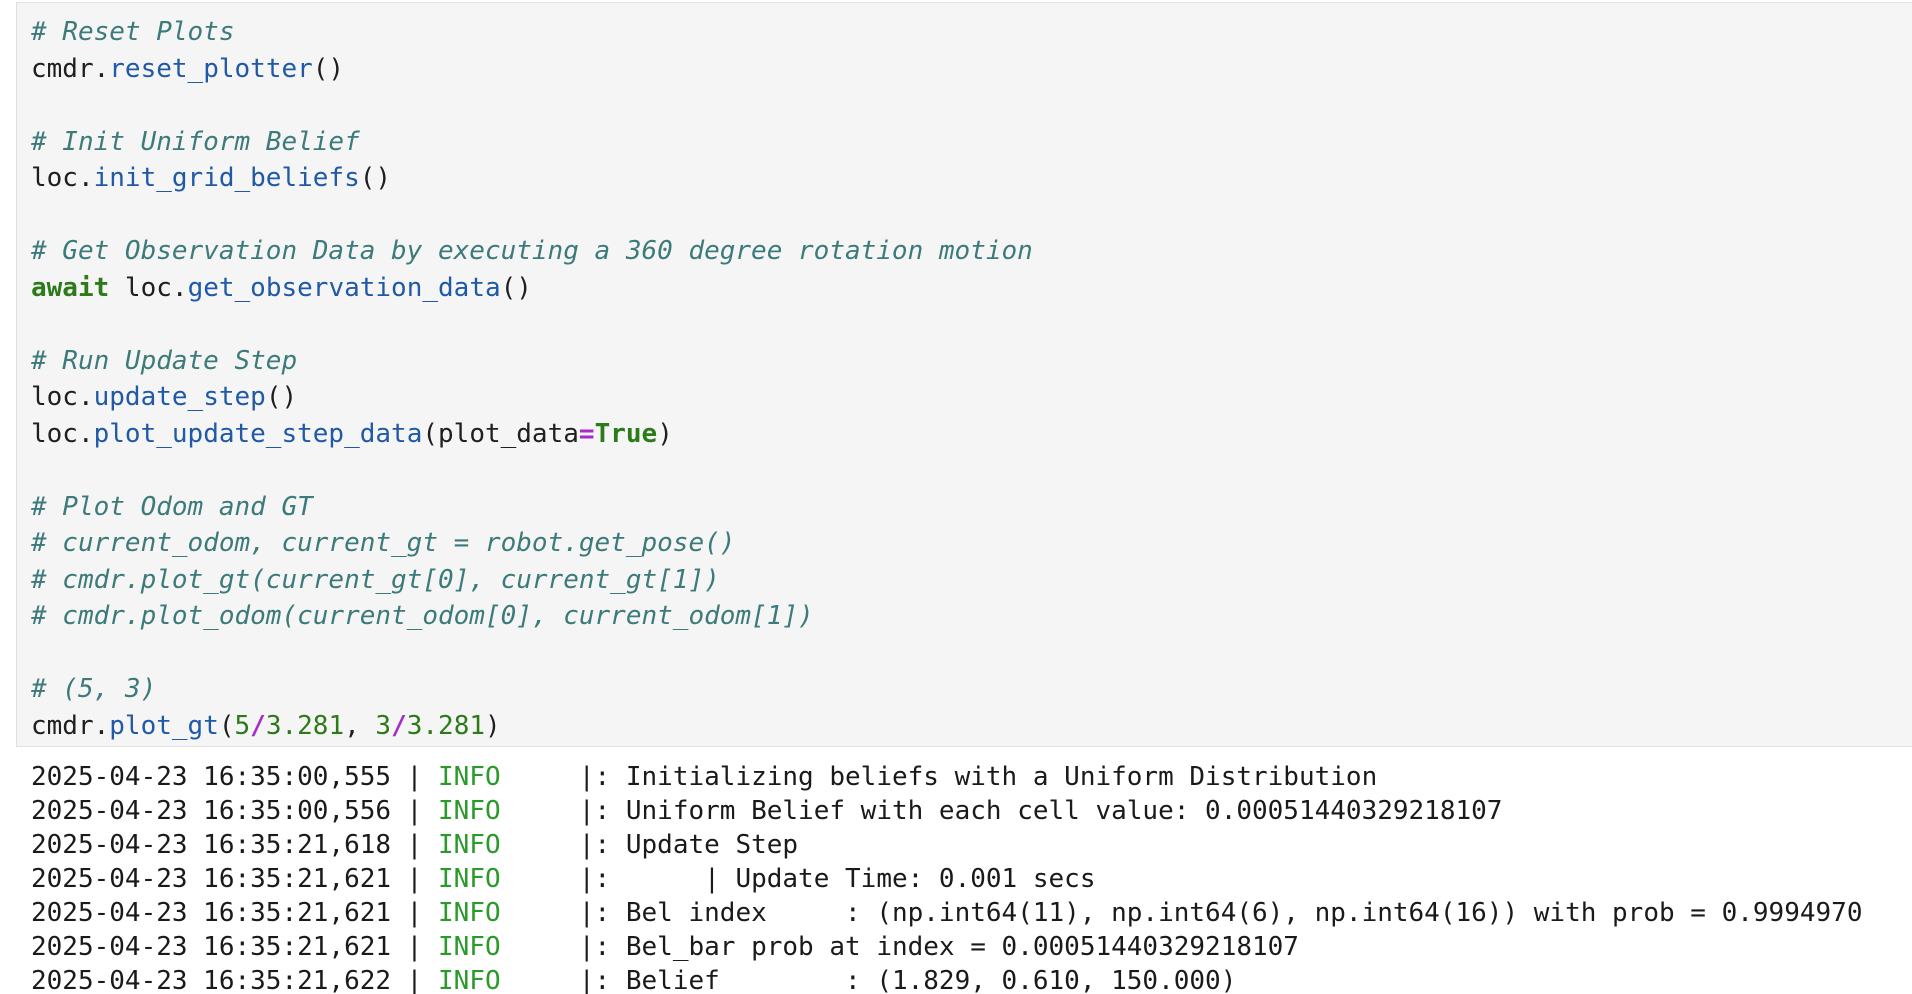  What do you see at coordinates (971, 178) in the screenshot?
I see `code-line: loc.init_grid_beliefs()` at bounding box center [971, 178].